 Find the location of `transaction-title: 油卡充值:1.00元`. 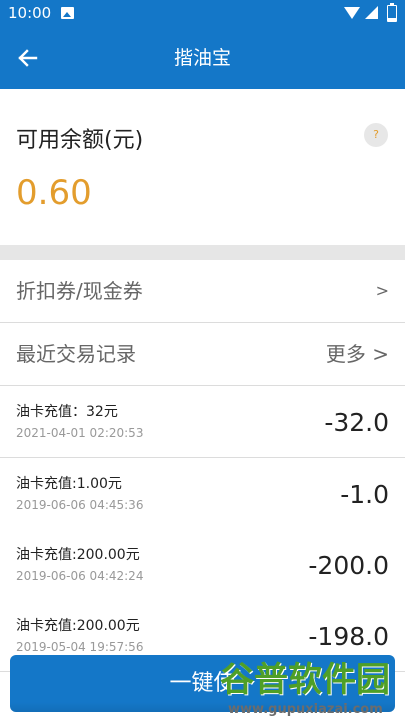

transaction-title: 油卡充值:1.00元 is located at coordinates (69, 484).